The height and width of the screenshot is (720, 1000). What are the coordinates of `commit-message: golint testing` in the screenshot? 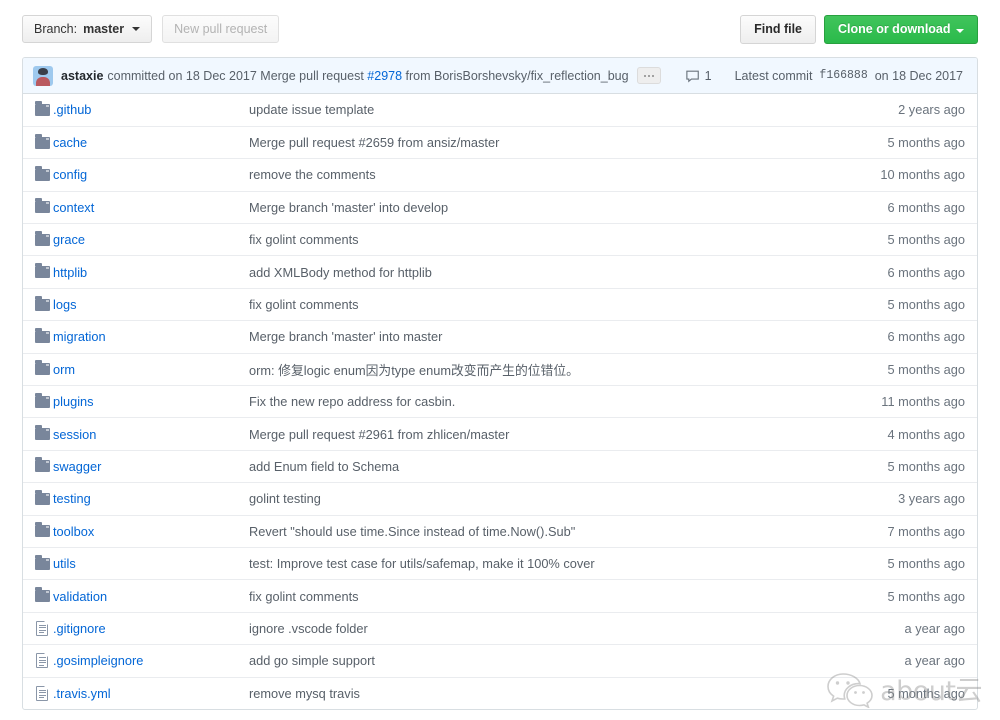 It's located at (534, 498).